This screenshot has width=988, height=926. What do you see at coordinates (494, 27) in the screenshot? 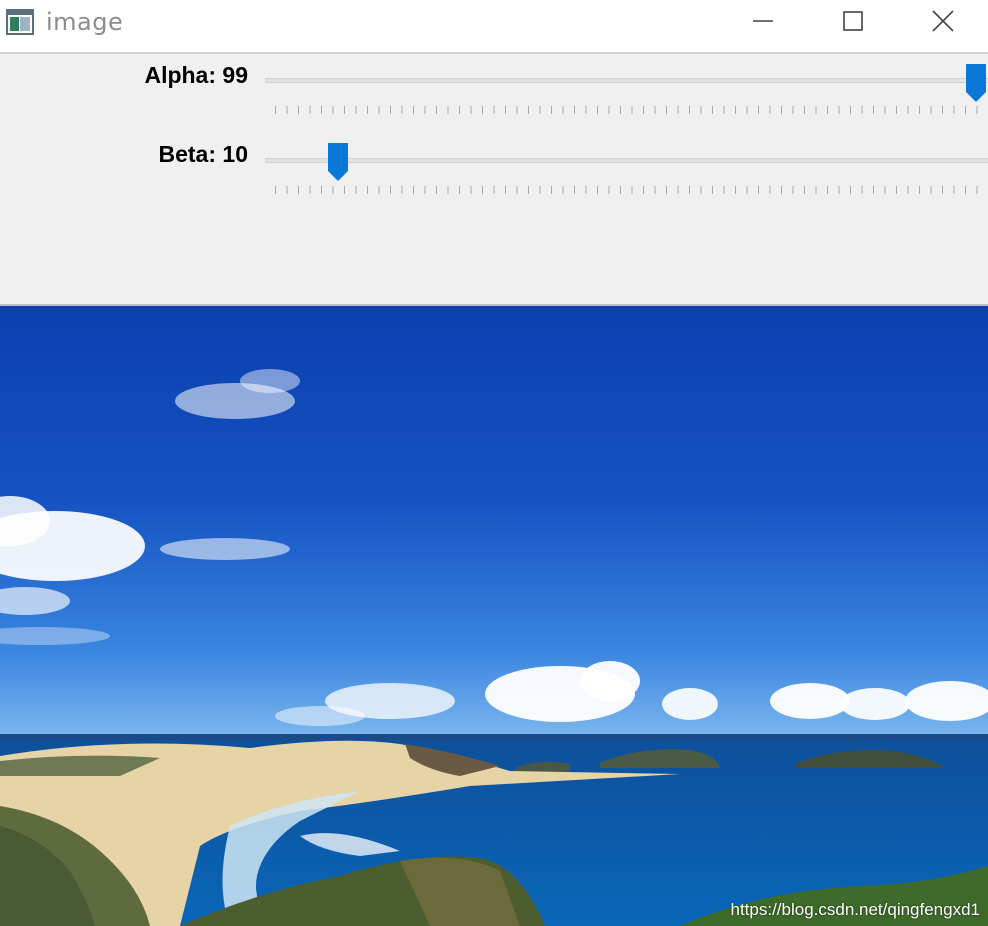
I see `title-bar: image` at bounding box center [494, 27].